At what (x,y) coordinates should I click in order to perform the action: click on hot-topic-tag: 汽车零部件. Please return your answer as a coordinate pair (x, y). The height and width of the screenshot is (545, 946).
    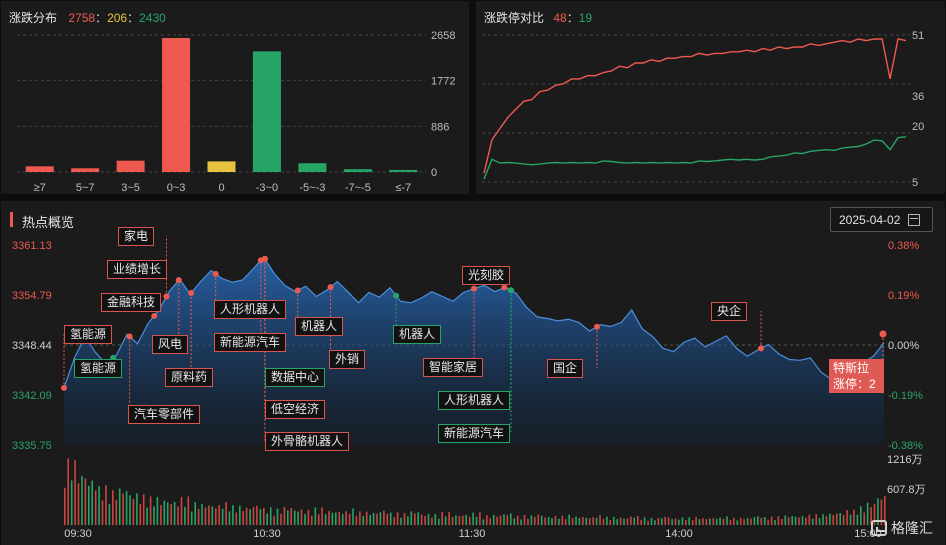
    Looking at the image, I should click on (164, 414).